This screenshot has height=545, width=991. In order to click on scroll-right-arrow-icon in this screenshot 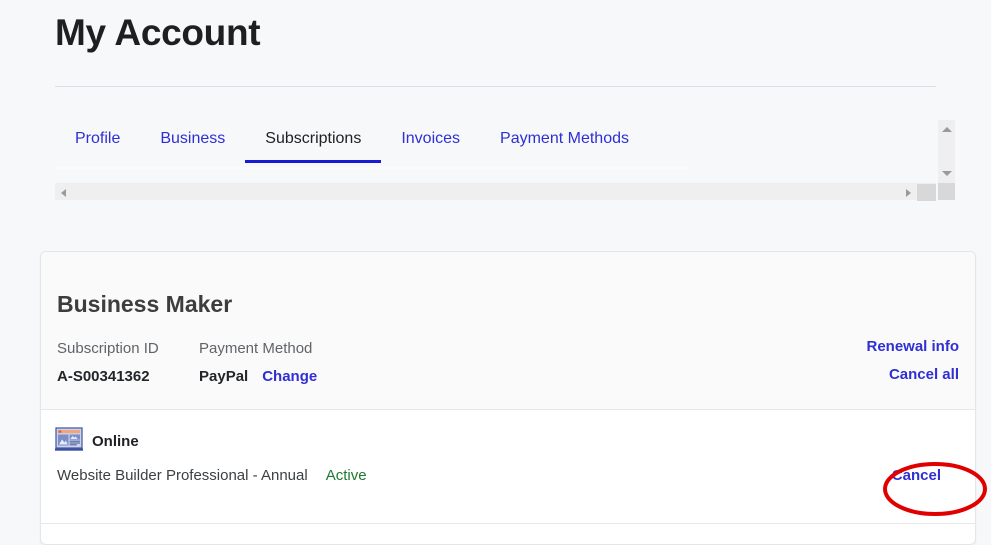, I will do `click(908, 192)`.